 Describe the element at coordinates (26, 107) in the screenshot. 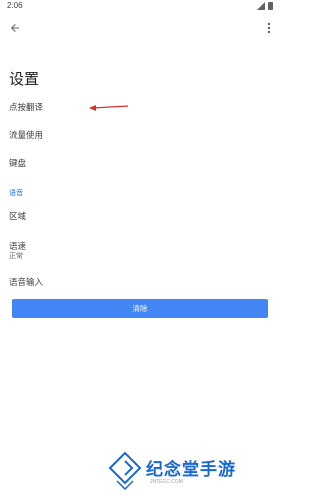

I see `setting-label: 点按翻译` at that location.